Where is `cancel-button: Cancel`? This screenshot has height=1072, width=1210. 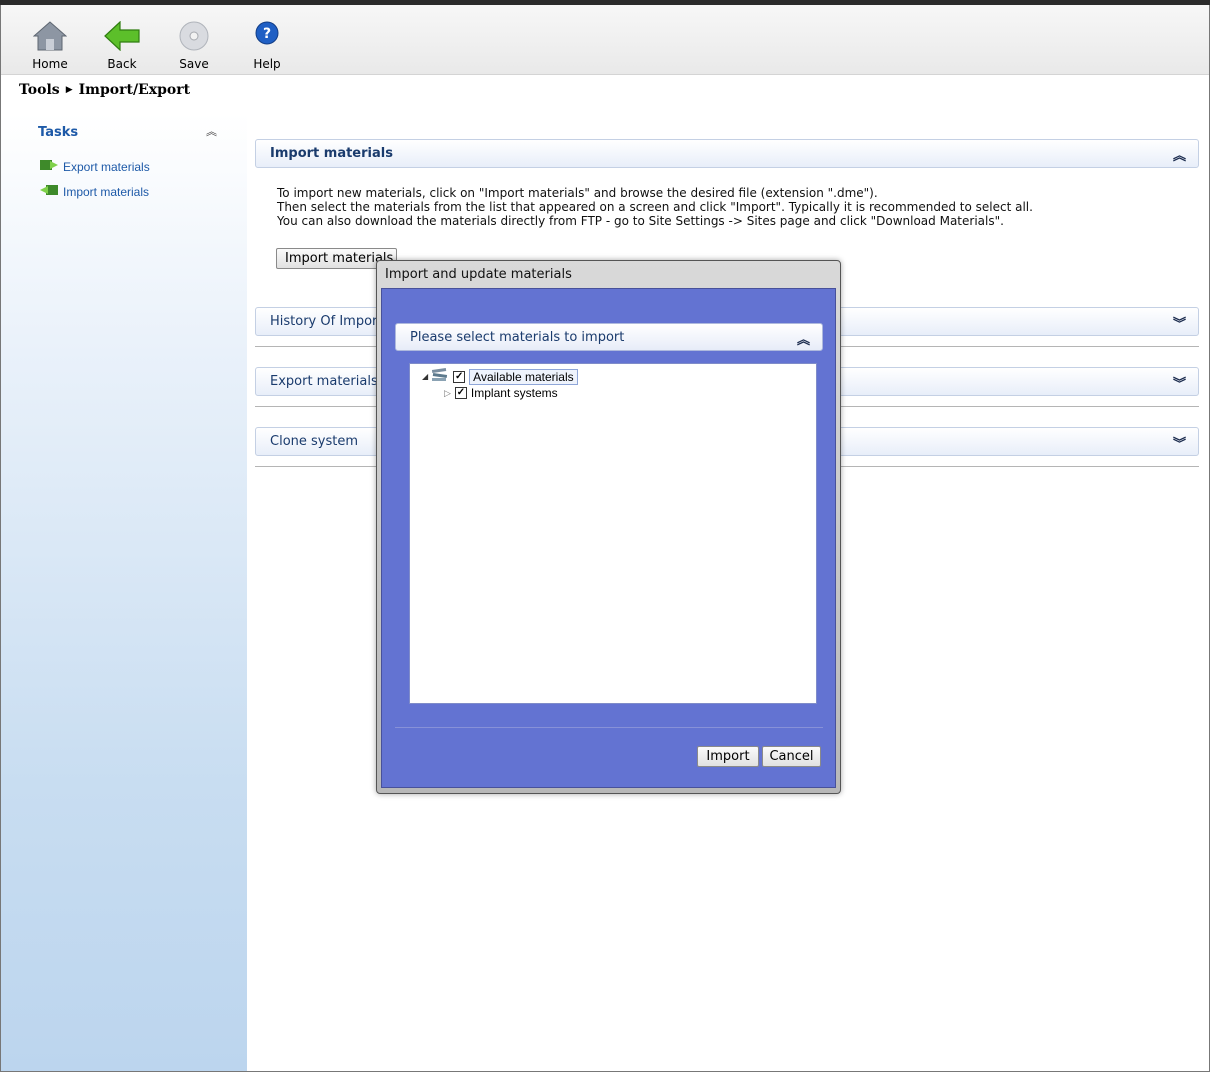
cancel-button: Cancel is located at coordinates (791, 756).